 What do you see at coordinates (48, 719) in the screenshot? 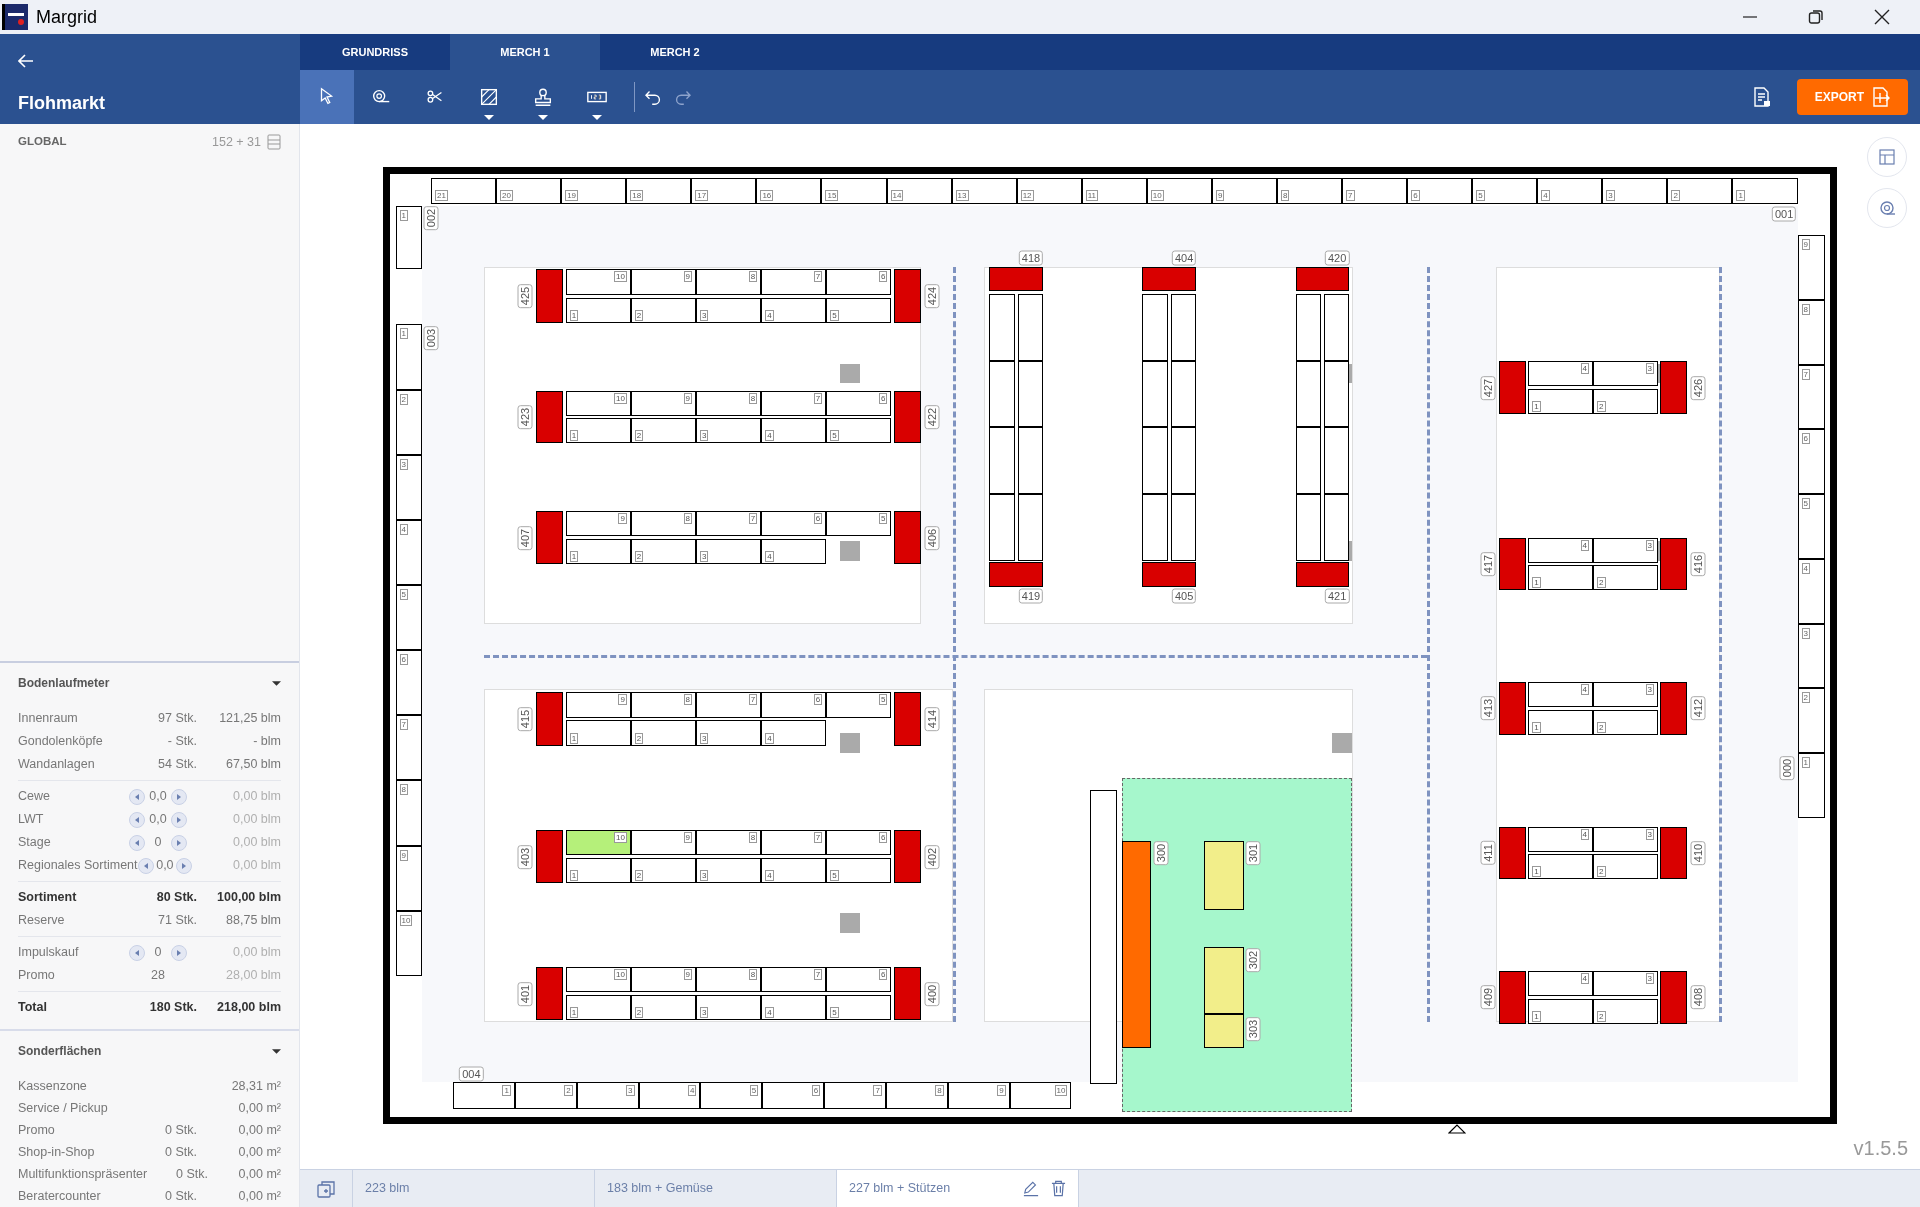
I see `row-label: Innenraum` at bounding box center [48, 719].